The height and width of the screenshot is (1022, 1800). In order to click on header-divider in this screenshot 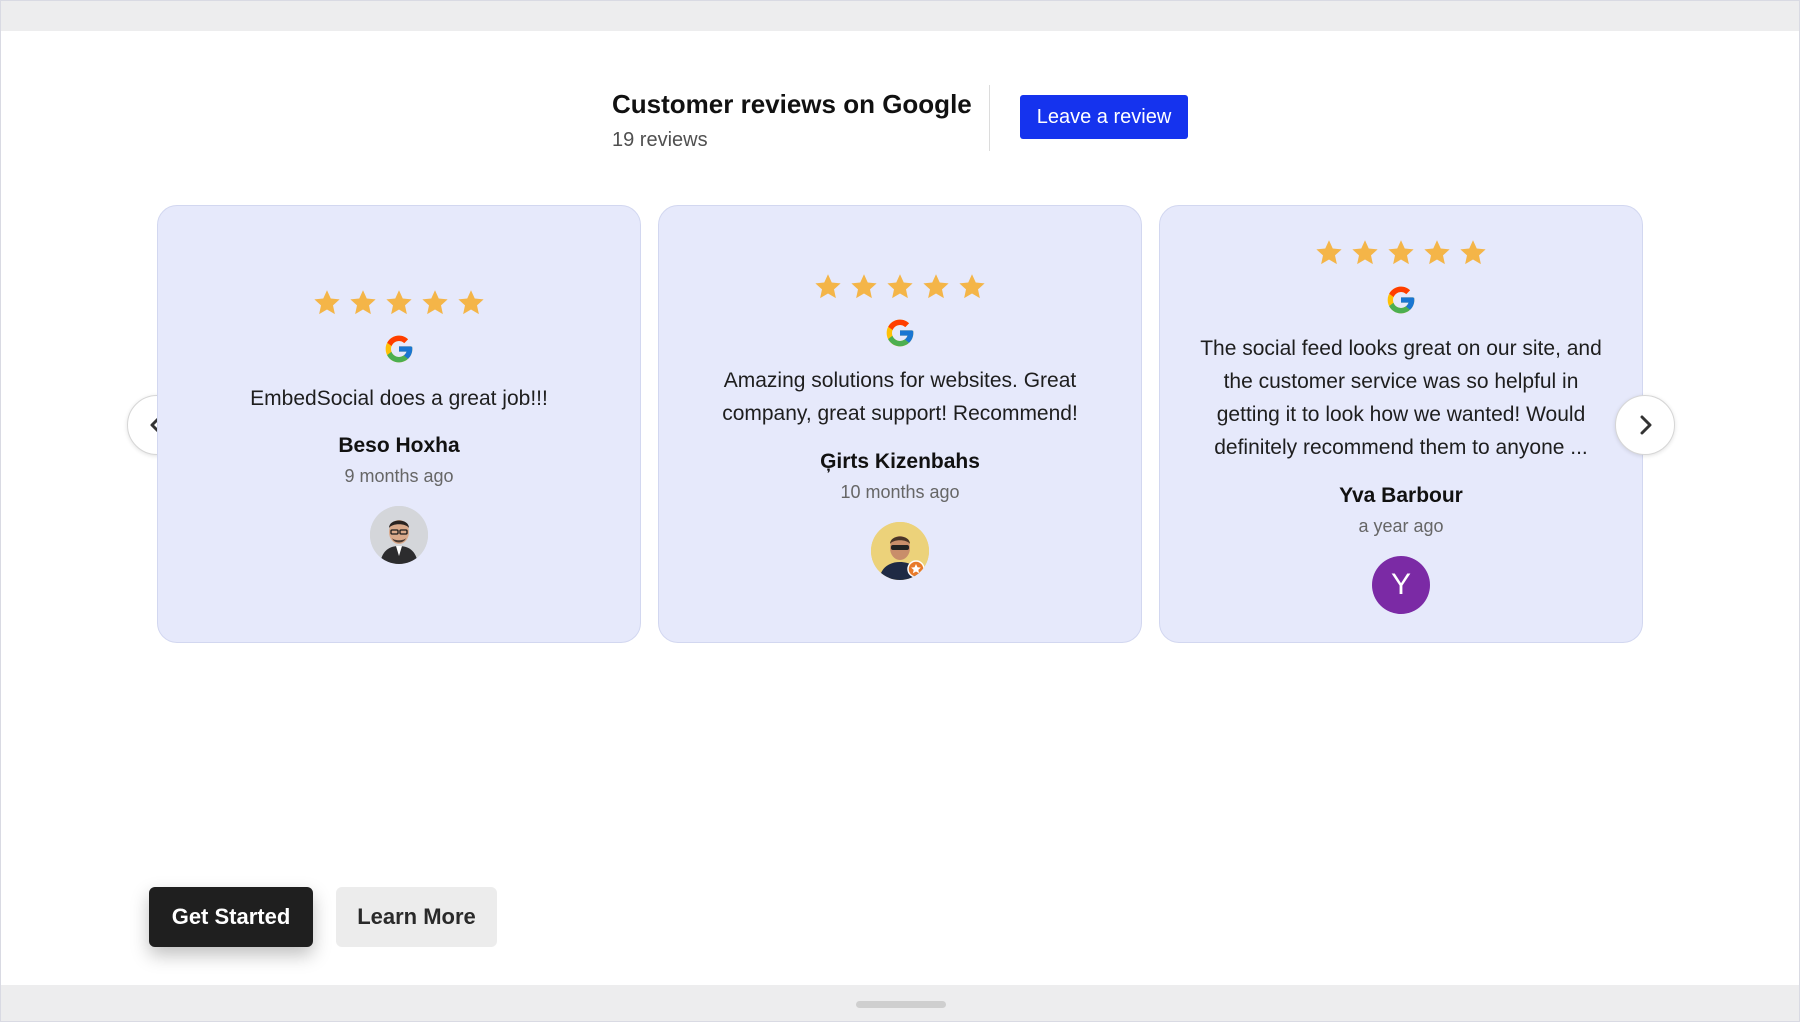, I will do `click(989, 118)`.